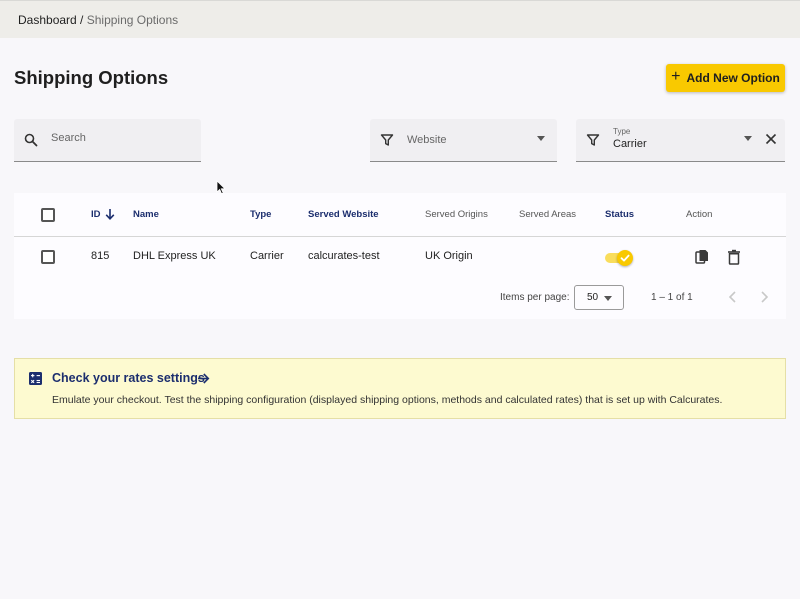 The width and height of the screenshot is (800, 599). What do you see at coordinates (343, 214) in the screenshot?
I see `column-header-served-website: Served Website` at bounding box center [343, 214].